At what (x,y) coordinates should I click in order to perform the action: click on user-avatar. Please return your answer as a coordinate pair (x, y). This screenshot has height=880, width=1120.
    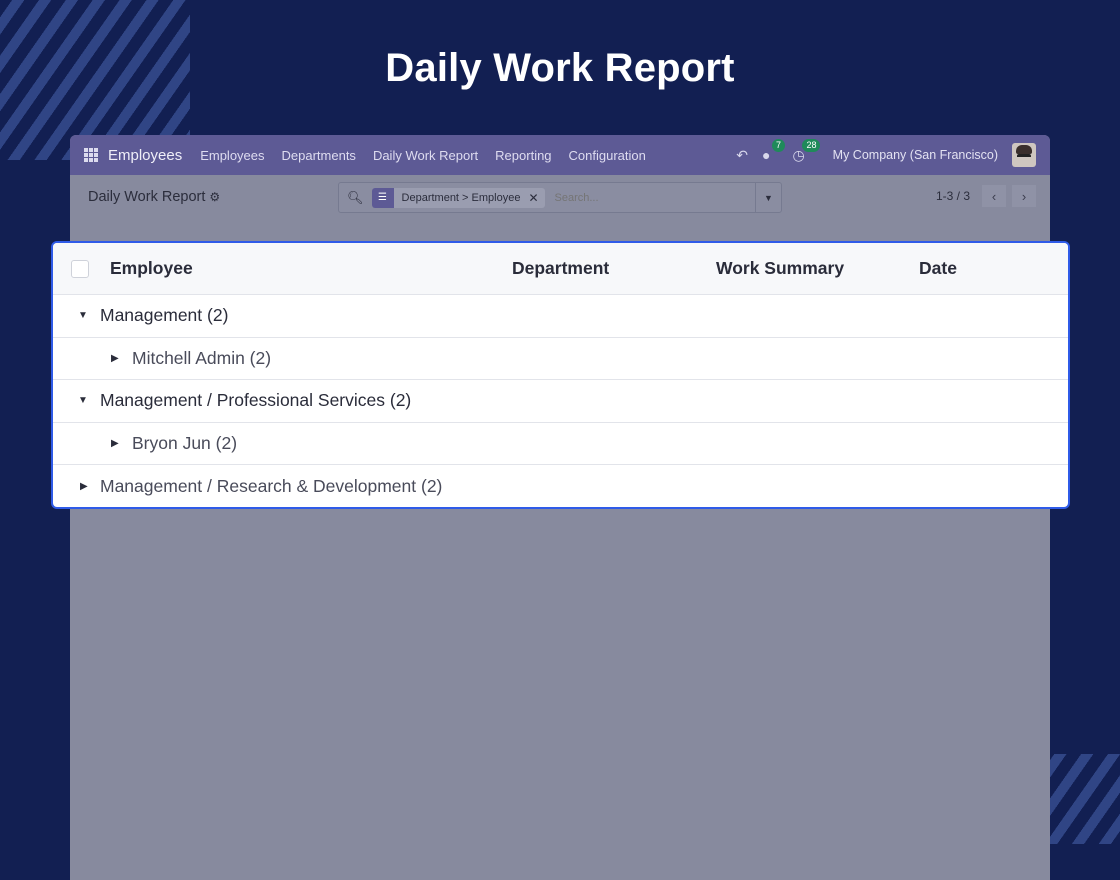
    Looking at the image, I should click on (1024, 155).